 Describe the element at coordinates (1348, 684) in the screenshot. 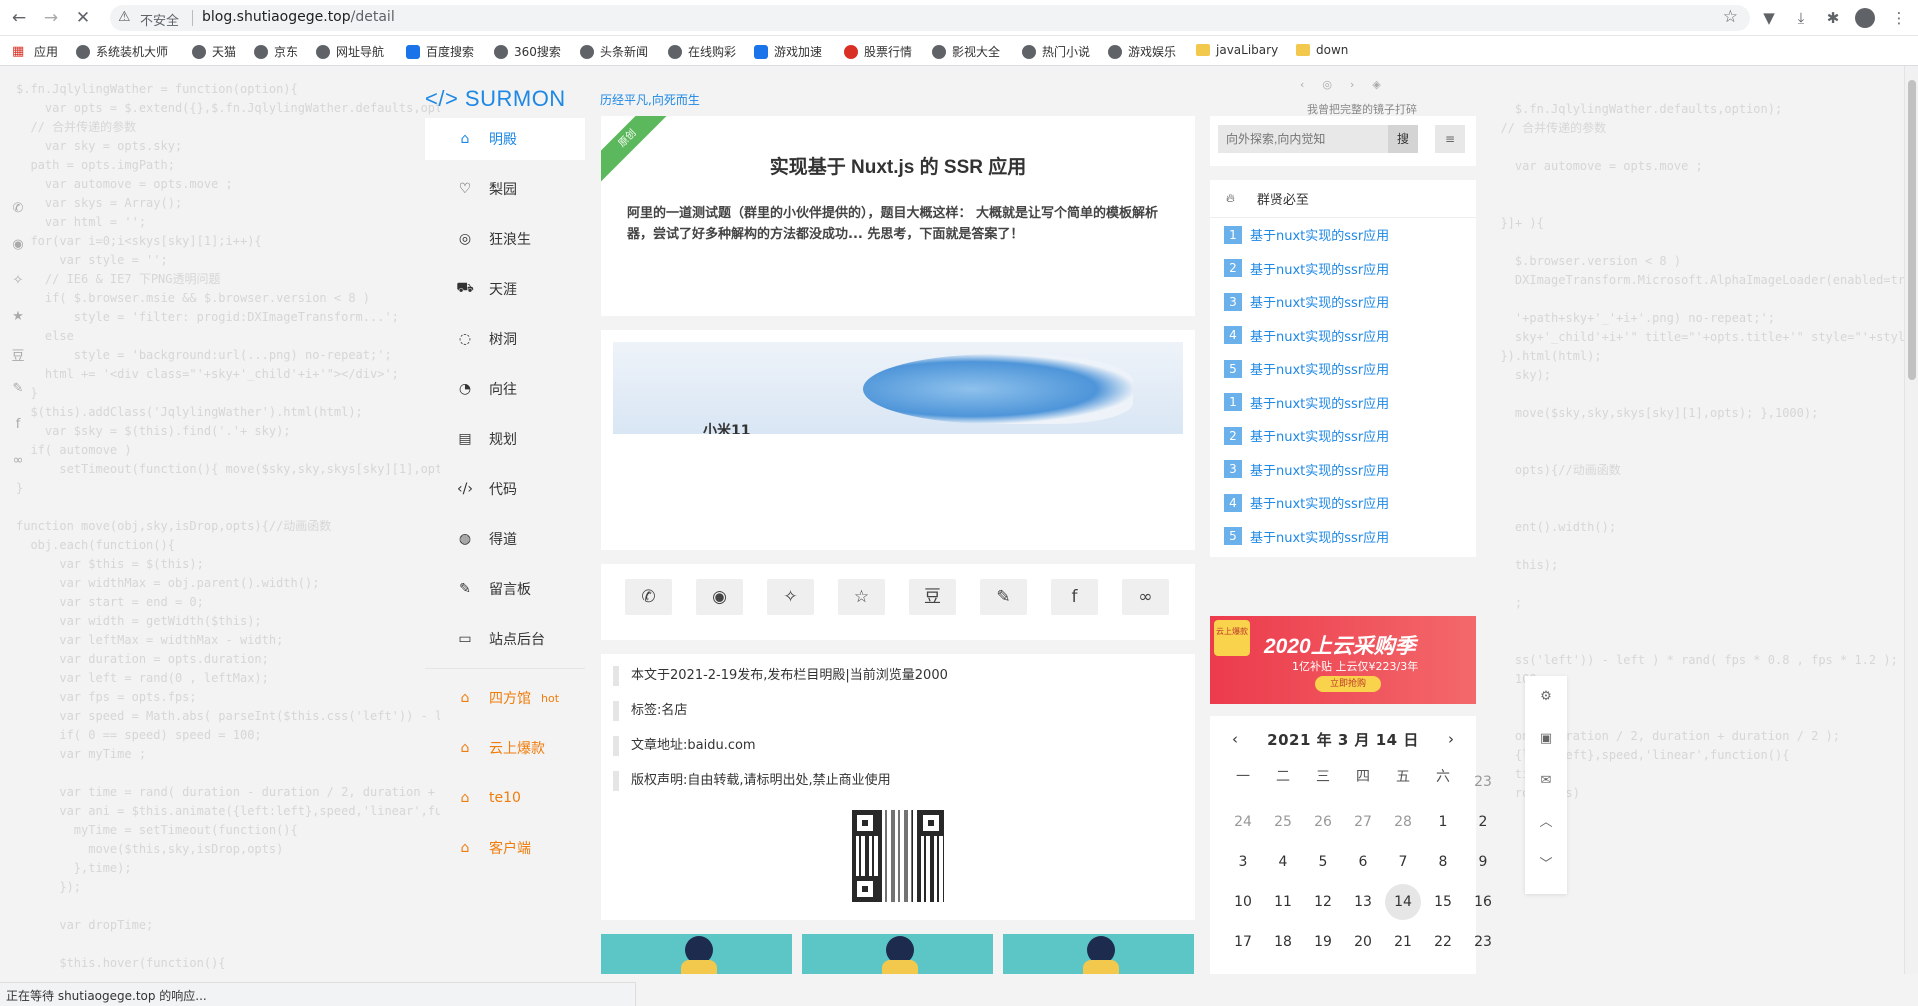

I see `ad-cta-button: 立即抢购` at that location.